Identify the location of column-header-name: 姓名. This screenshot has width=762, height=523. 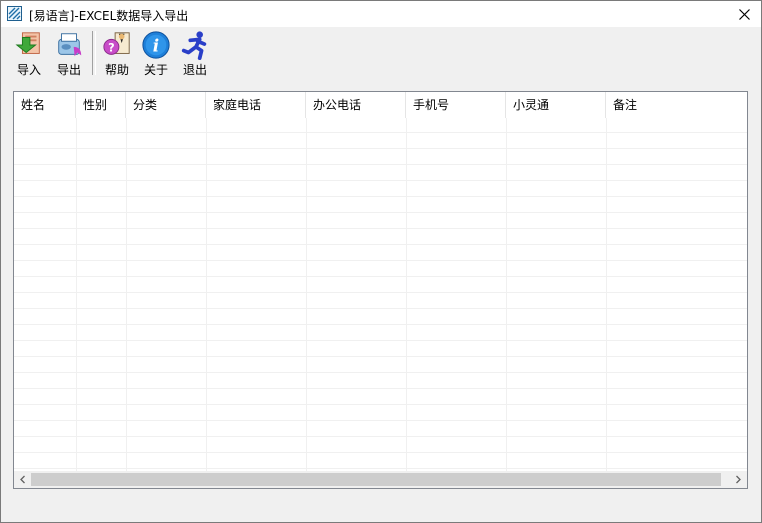
(45, 105).